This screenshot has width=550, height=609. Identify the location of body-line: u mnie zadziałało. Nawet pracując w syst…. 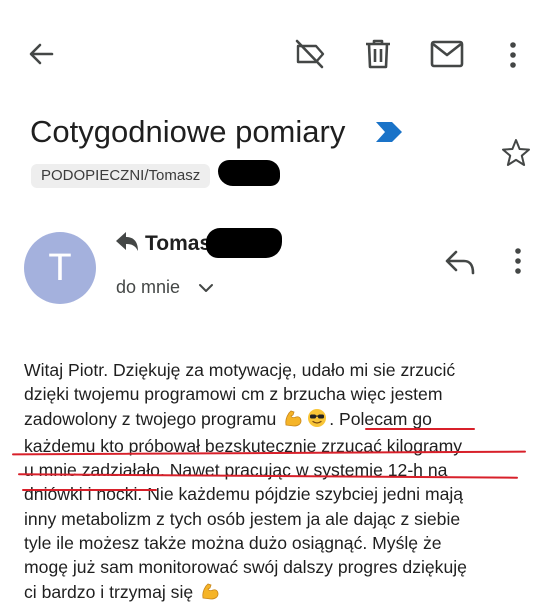
(236, 470).